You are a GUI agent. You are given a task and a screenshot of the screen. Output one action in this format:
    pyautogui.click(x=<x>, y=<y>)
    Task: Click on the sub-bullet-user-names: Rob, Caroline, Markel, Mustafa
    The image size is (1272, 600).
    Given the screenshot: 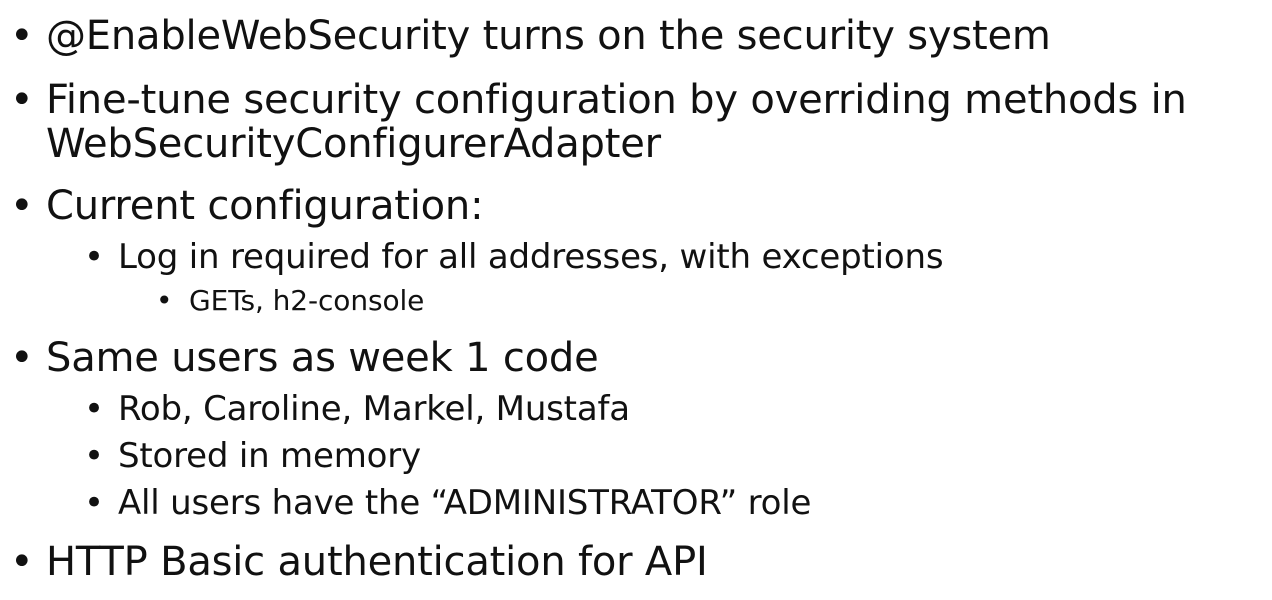 What is the action you would take?
    pyautogui.click(x=374, y=409)
    